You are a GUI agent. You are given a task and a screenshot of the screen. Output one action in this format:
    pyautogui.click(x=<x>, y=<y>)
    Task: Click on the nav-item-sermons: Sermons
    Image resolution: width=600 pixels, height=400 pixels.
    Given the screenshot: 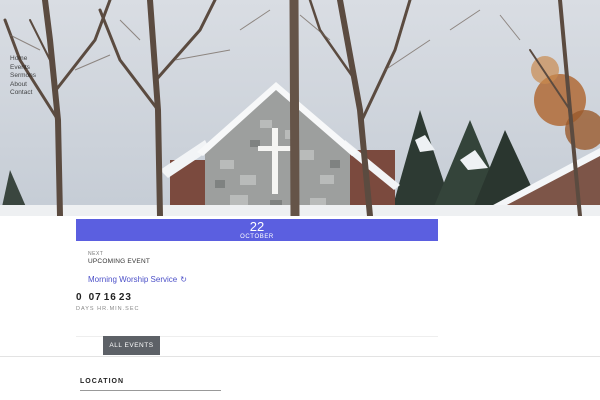 What is the action you would take?
    pyautogui.click(x=23, y=76)
    